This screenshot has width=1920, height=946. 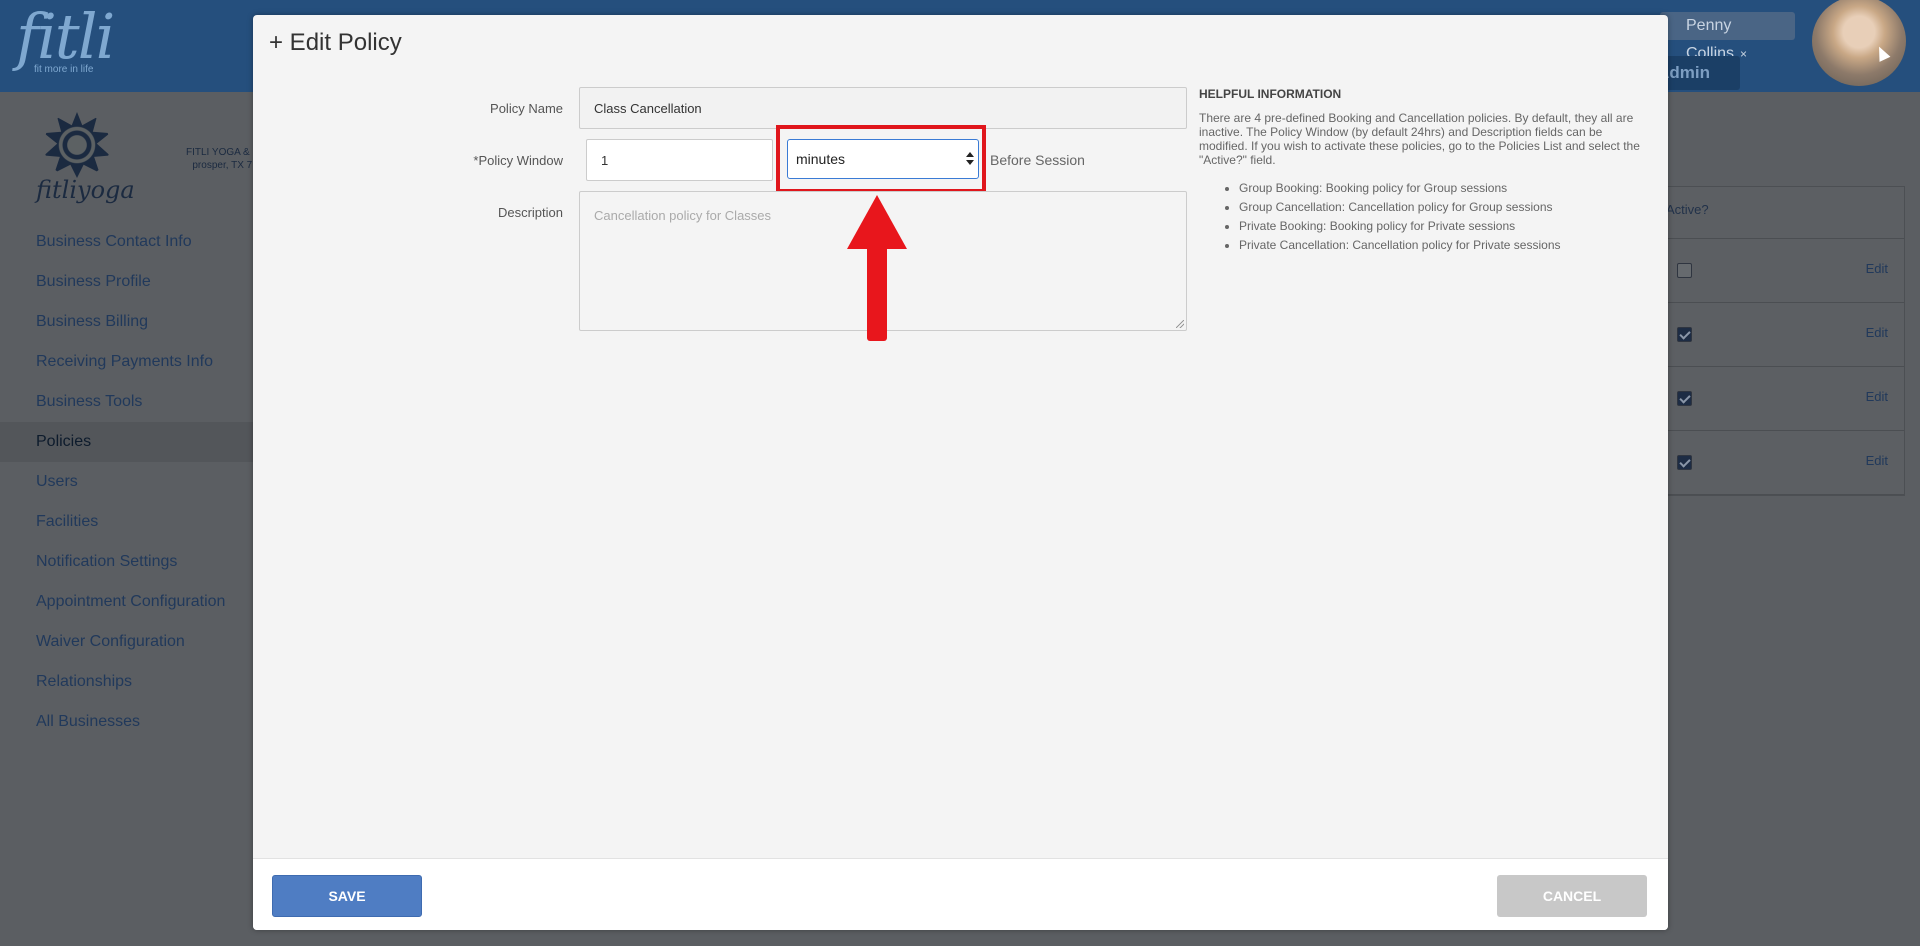 I want to click on table-header-active: Active?, so click(x=1785, y=213).